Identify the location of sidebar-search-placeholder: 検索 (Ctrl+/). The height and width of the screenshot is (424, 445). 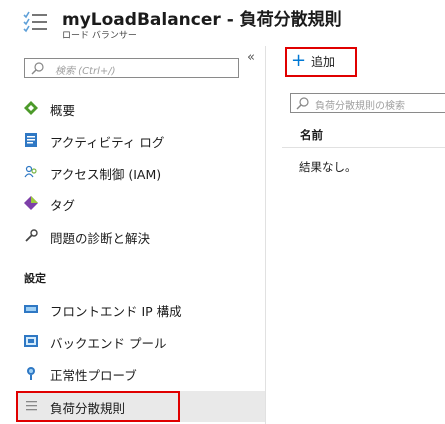
(85, 71).